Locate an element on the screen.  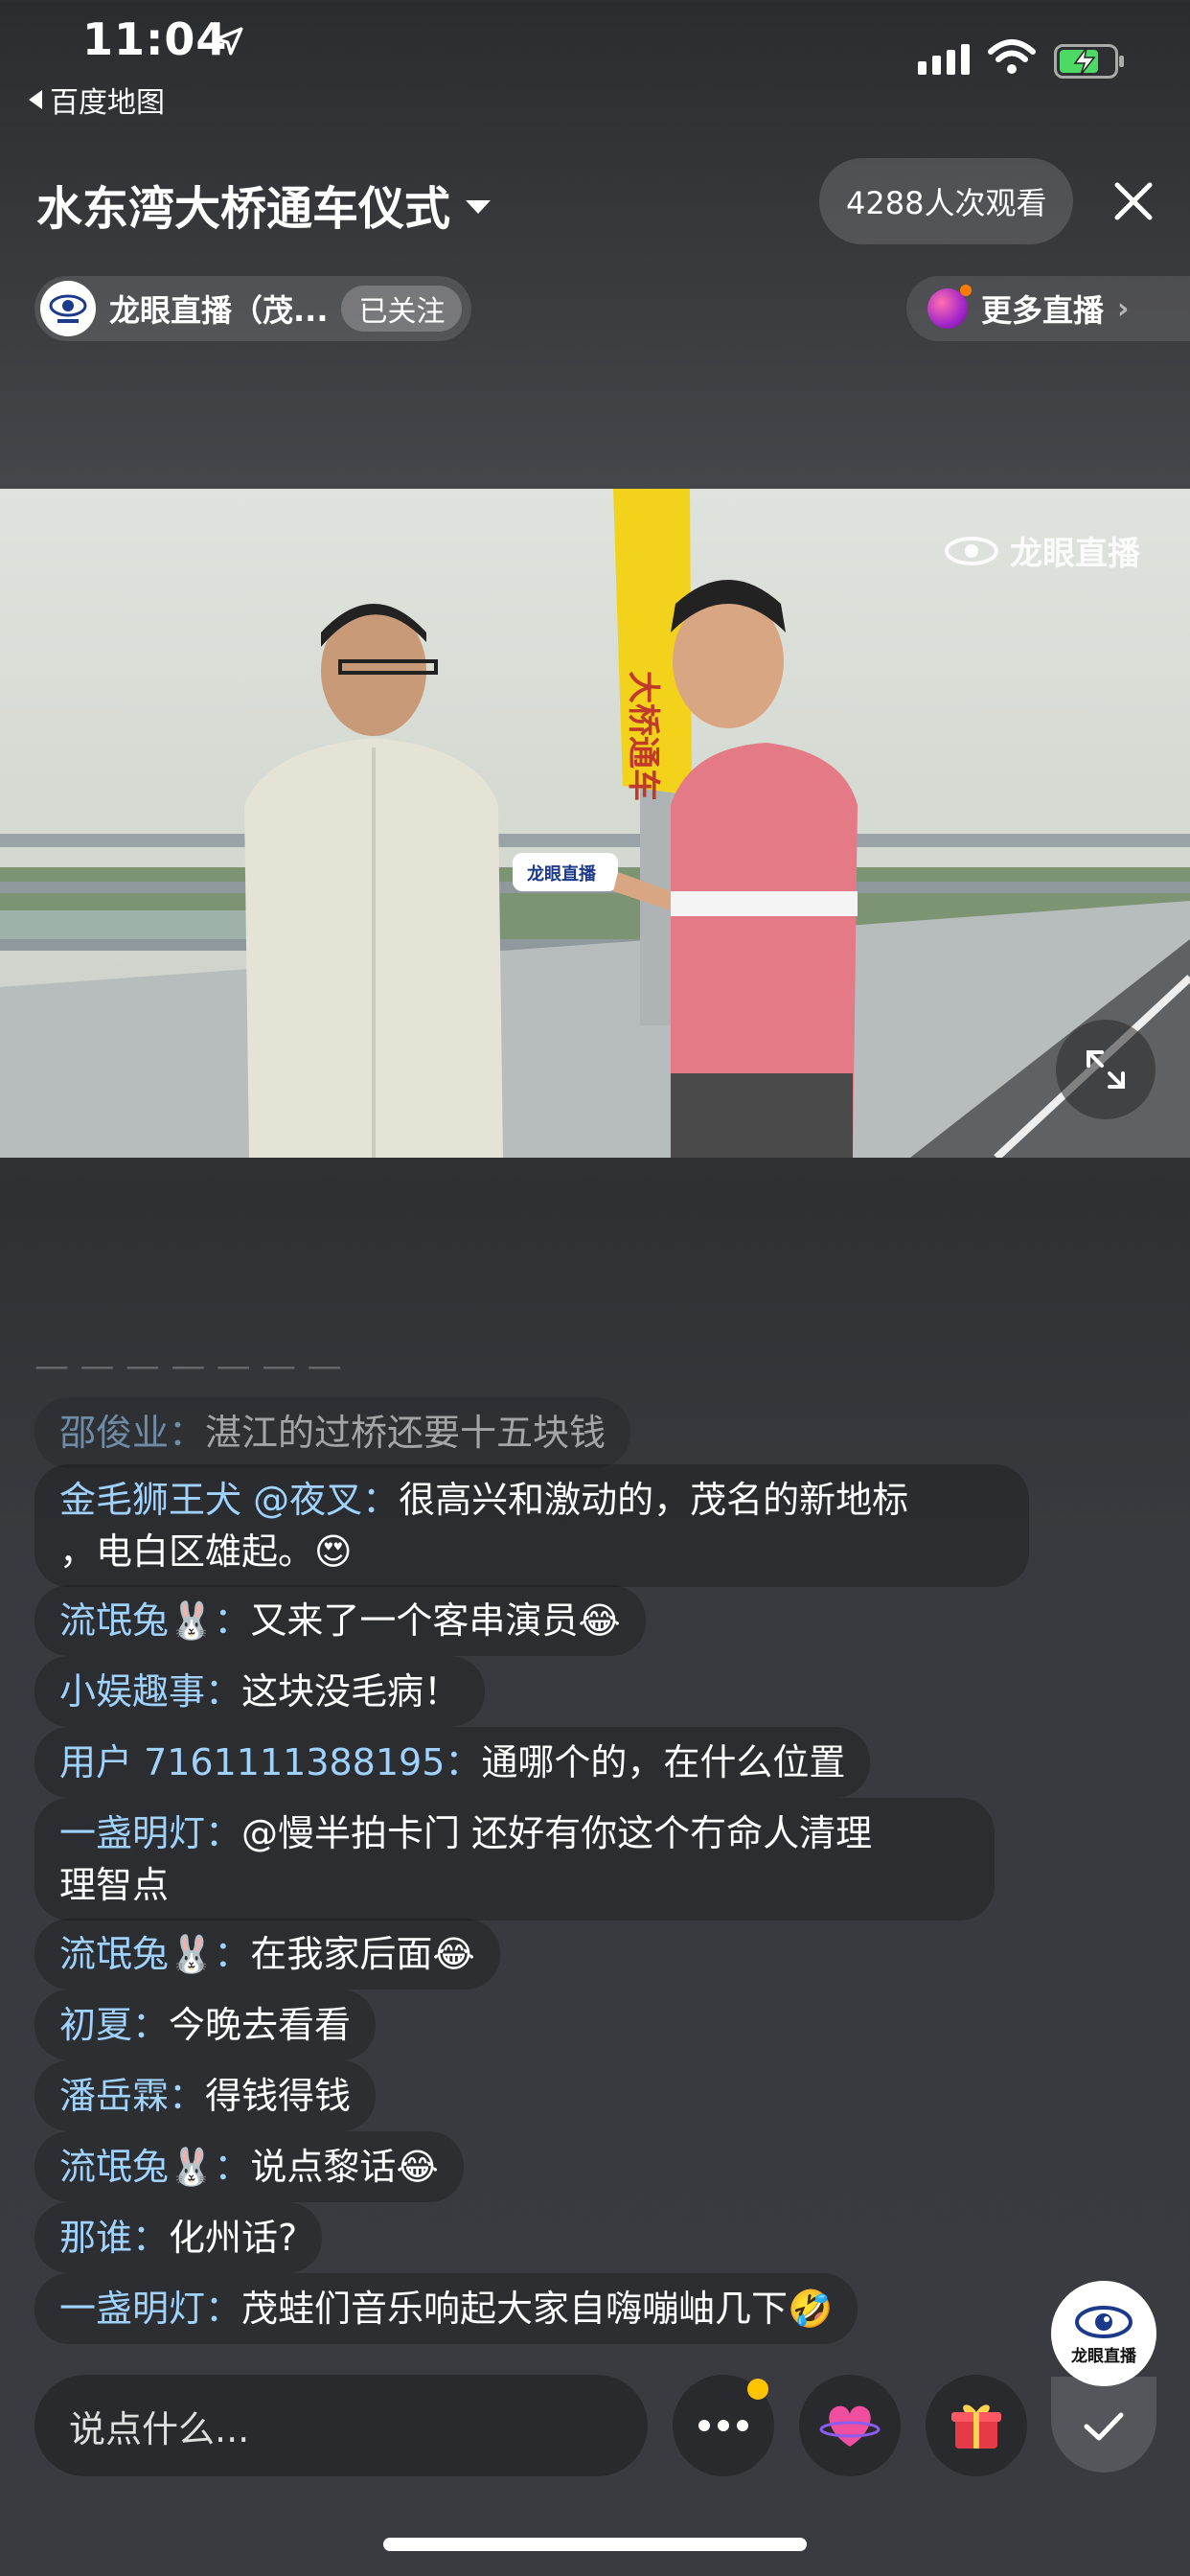
channel-info: 龙眼直播（茂... 已关注 is located at coordinates (253, 308).